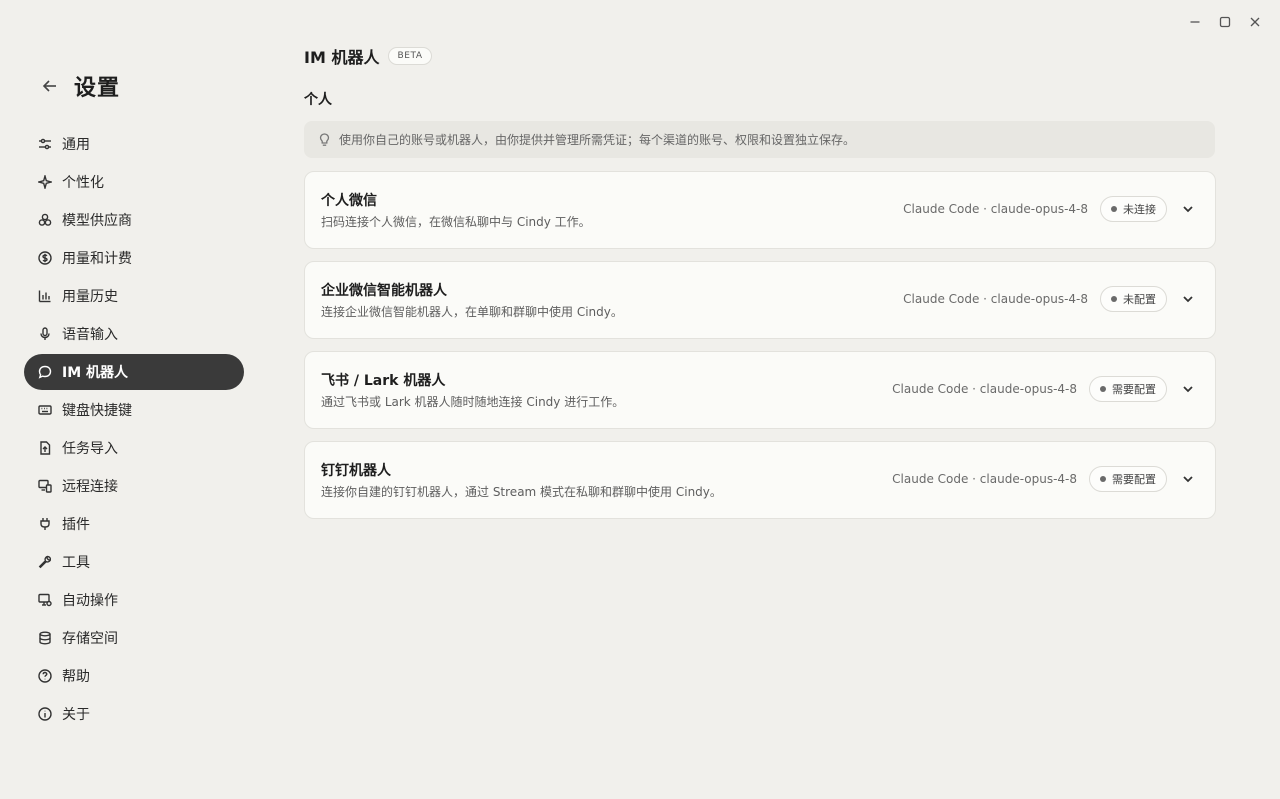  What do you see at coordinates (97, 88) in the screenshot?
I see `sidebar-title: 设置` at bounding box center [97, 88].